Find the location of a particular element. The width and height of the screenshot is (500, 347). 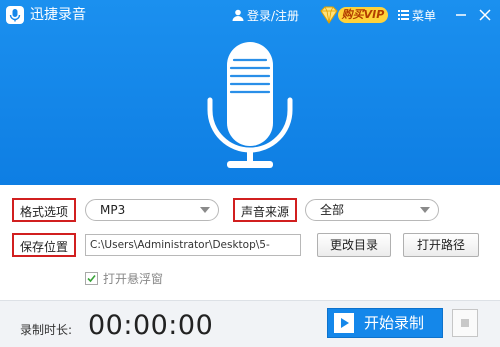

duration-label: 录制时长: is located at coordinates (46, 330).